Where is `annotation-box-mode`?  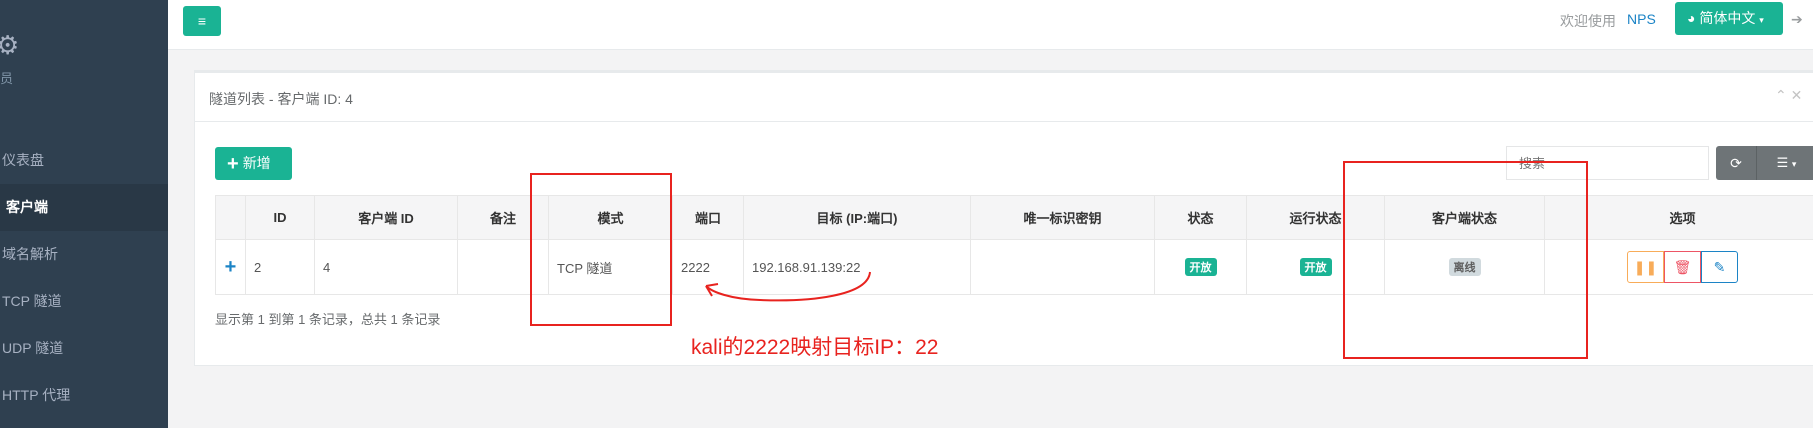 annotation-box-mode is located at coordinates (601, 249).